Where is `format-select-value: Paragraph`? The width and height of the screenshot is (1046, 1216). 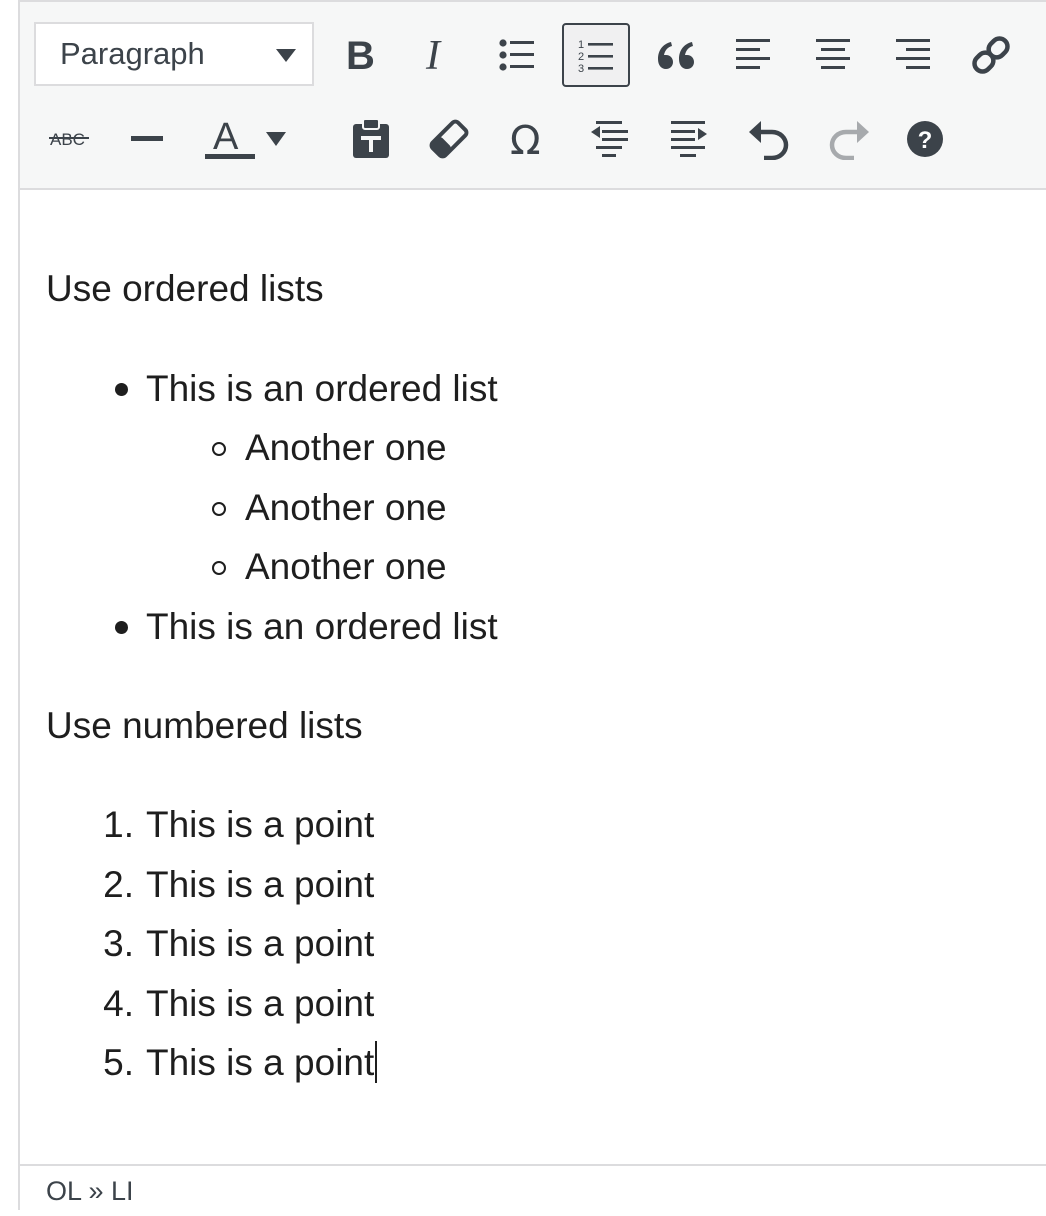
format-select-value: Paragraph is located at coordinates (132, 53).